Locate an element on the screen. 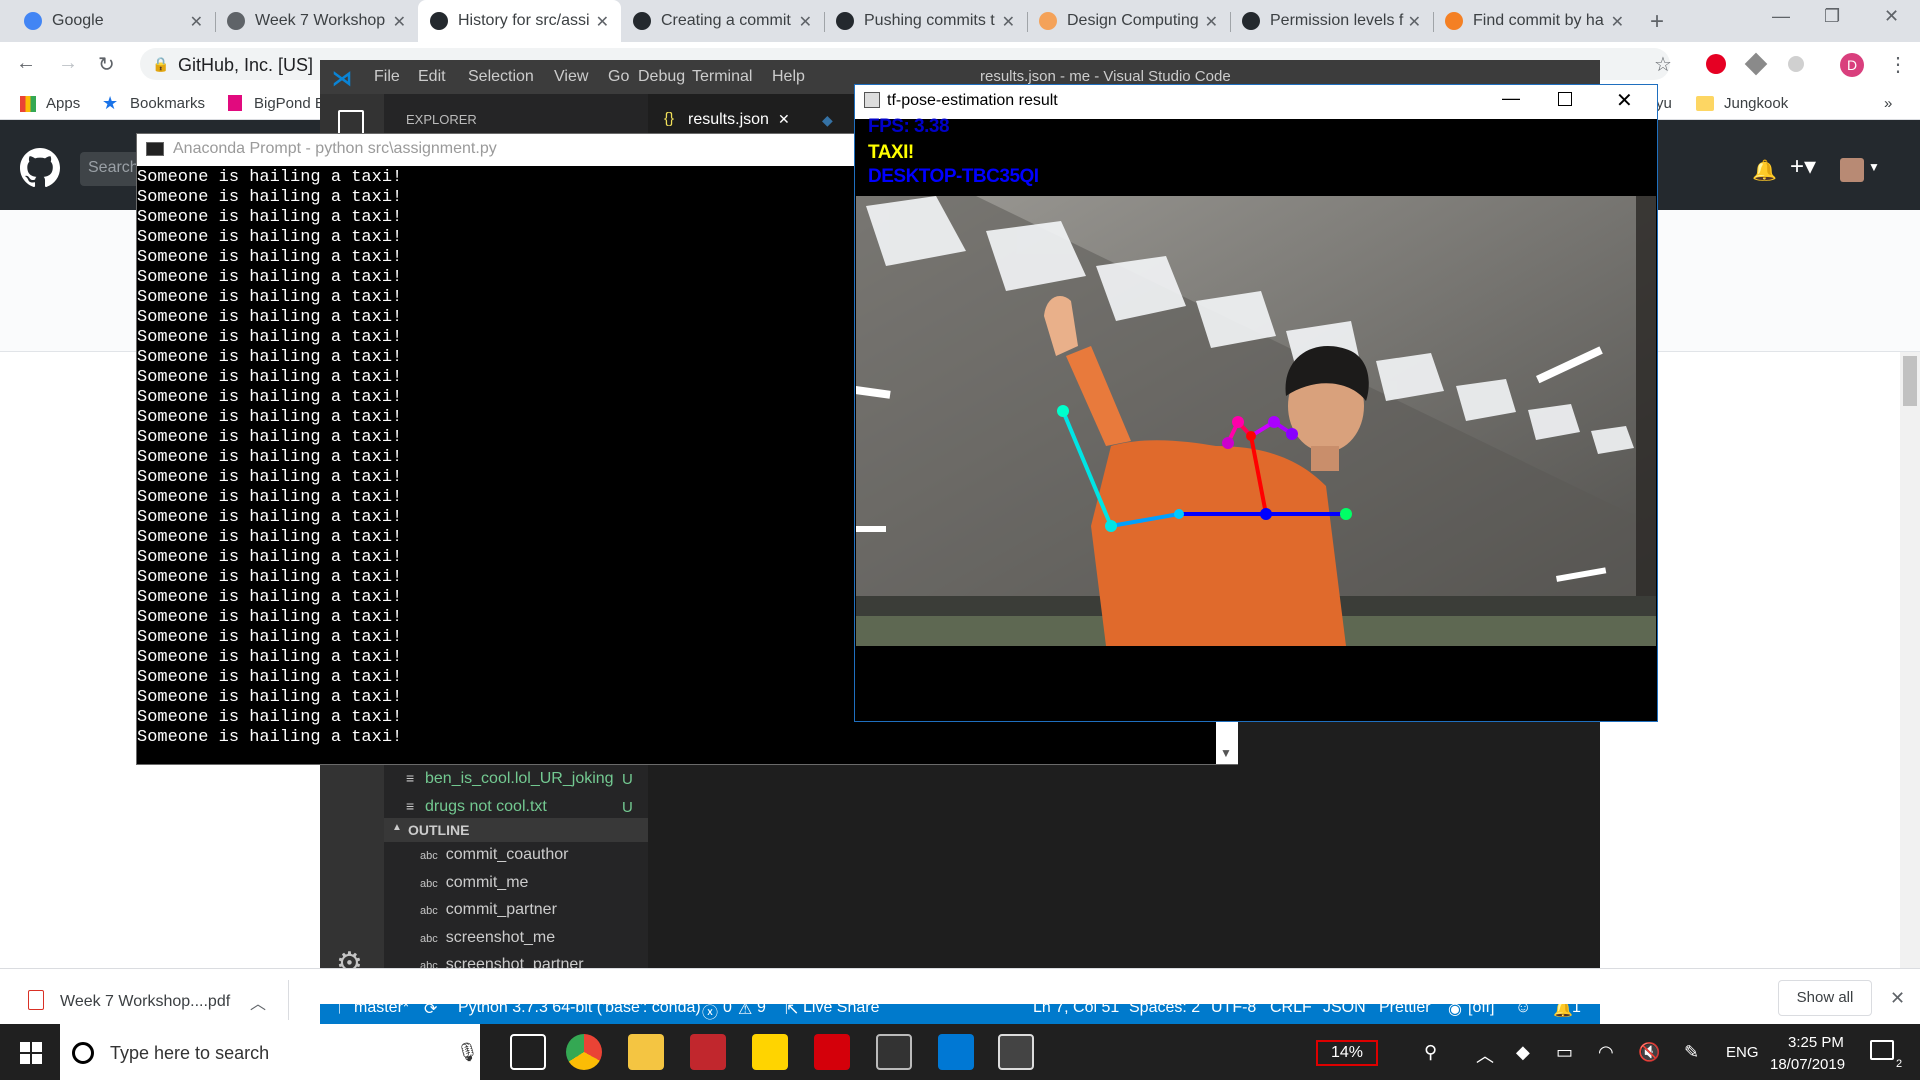  sticky-notes-icon is located at coordinates (770, 1052).